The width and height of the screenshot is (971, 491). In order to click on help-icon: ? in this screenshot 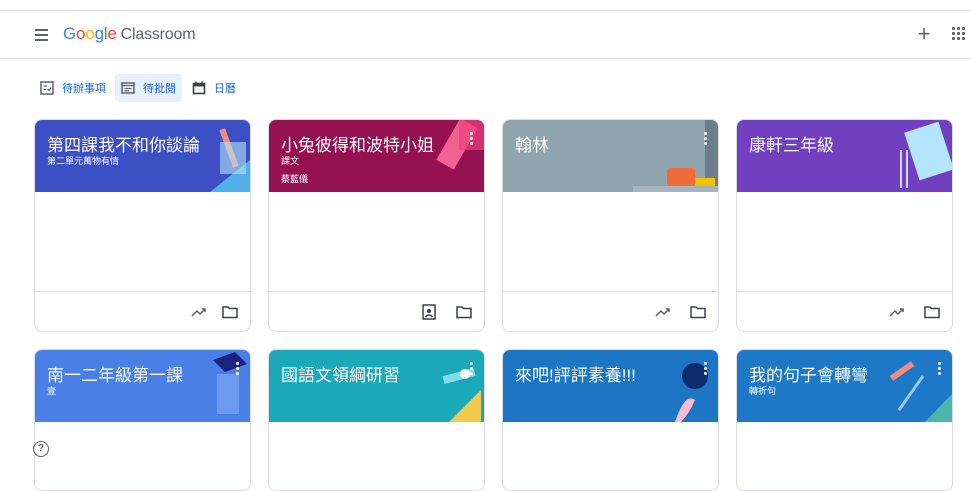, I will do `click(41, 449)`.